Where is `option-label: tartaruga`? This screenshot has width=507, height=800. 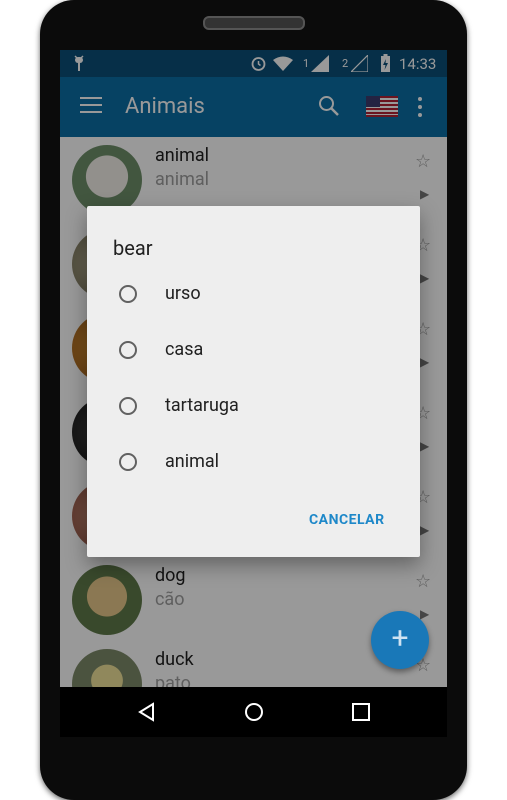
option-label: tartaruga is located at coordinates (202, 405).